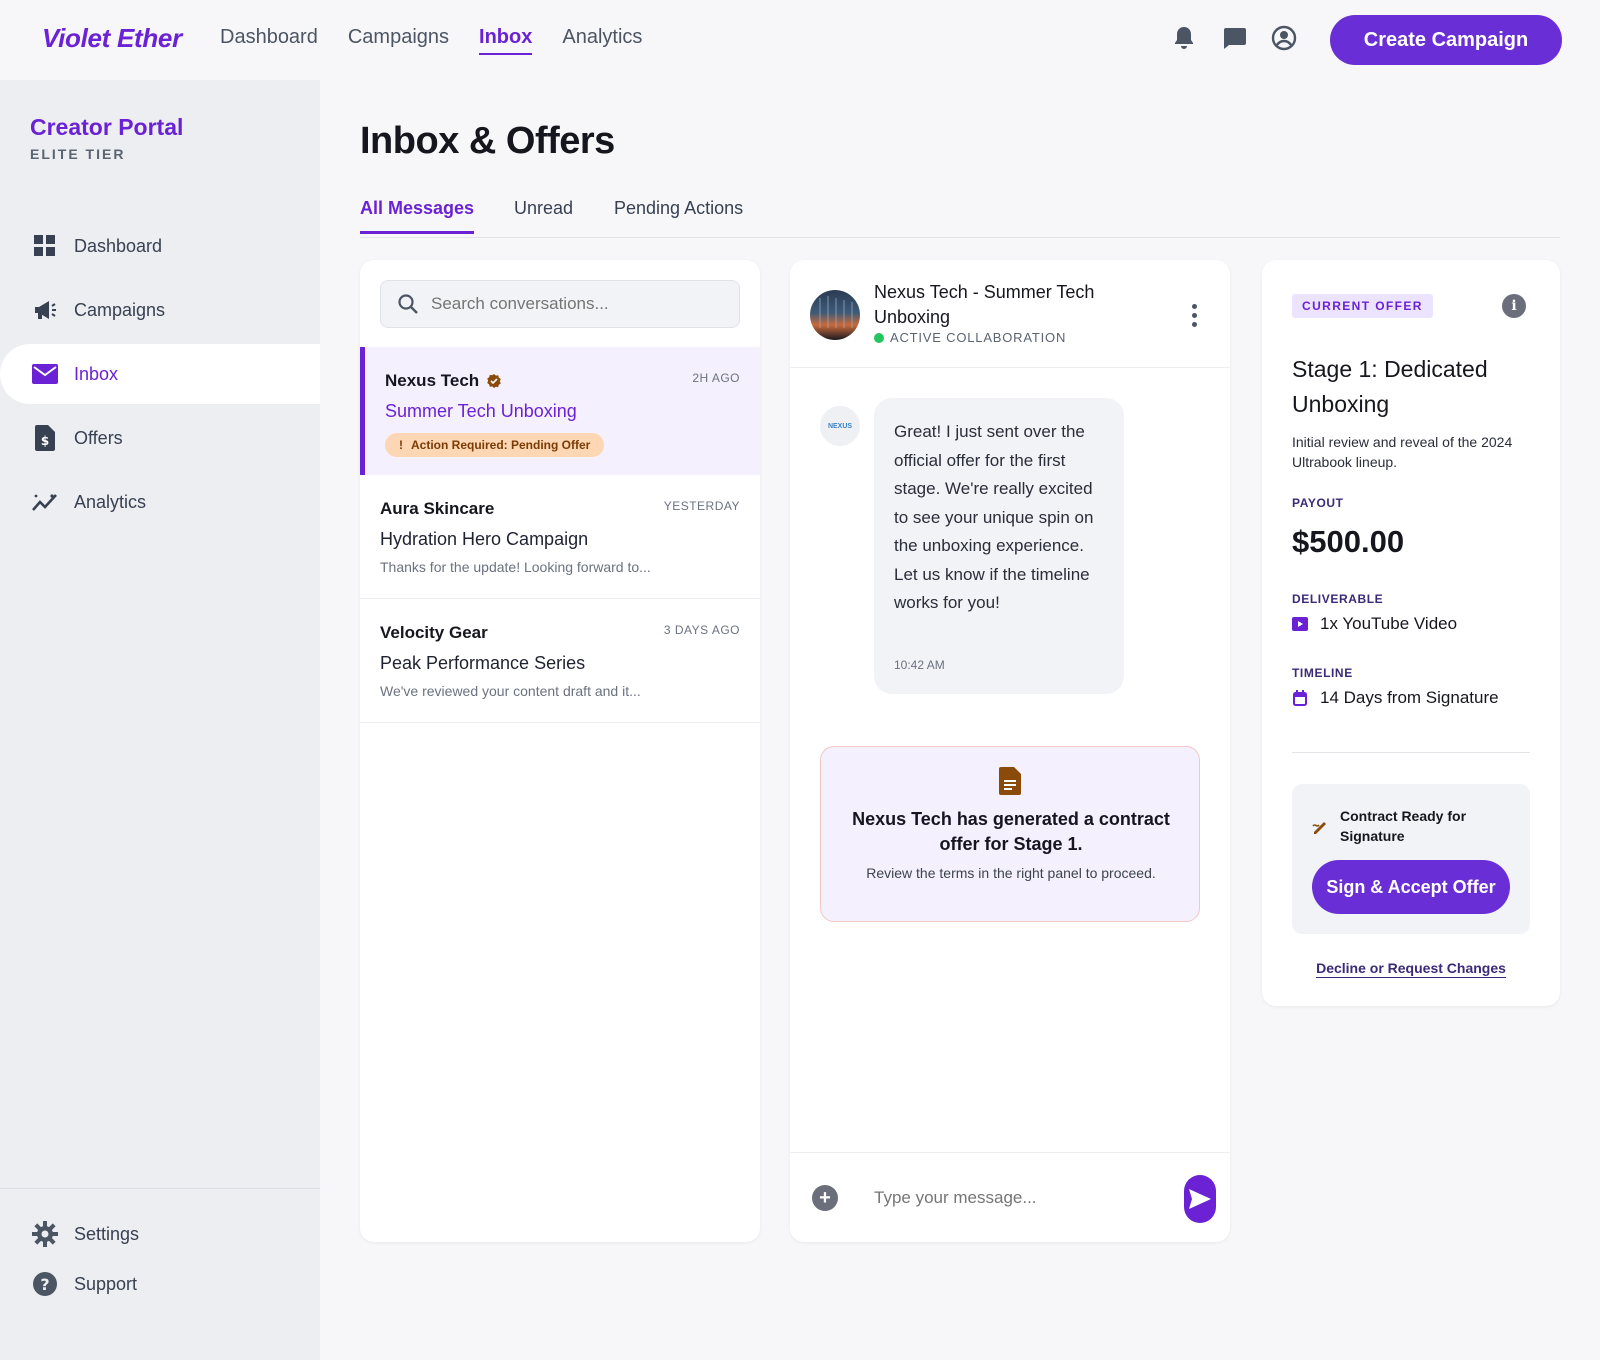  I want to click on conversation-brand: Nexus Tech, so click(443, 381).